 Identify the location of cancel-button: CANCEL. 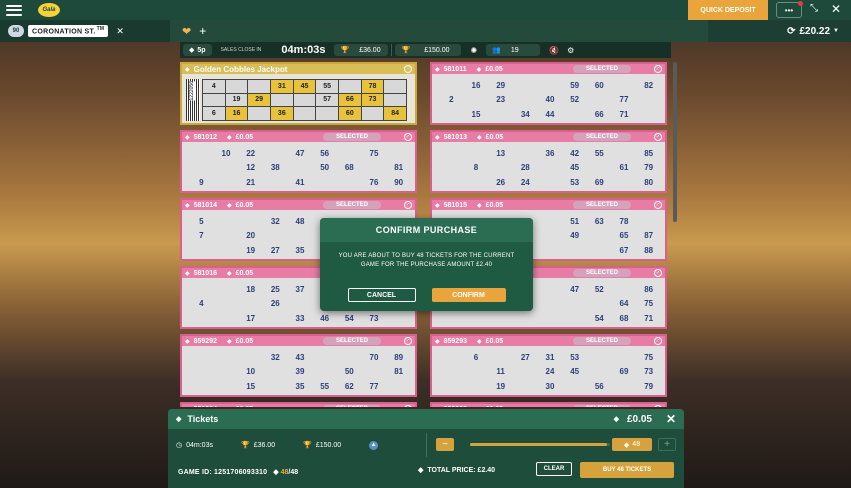
(381, 295).